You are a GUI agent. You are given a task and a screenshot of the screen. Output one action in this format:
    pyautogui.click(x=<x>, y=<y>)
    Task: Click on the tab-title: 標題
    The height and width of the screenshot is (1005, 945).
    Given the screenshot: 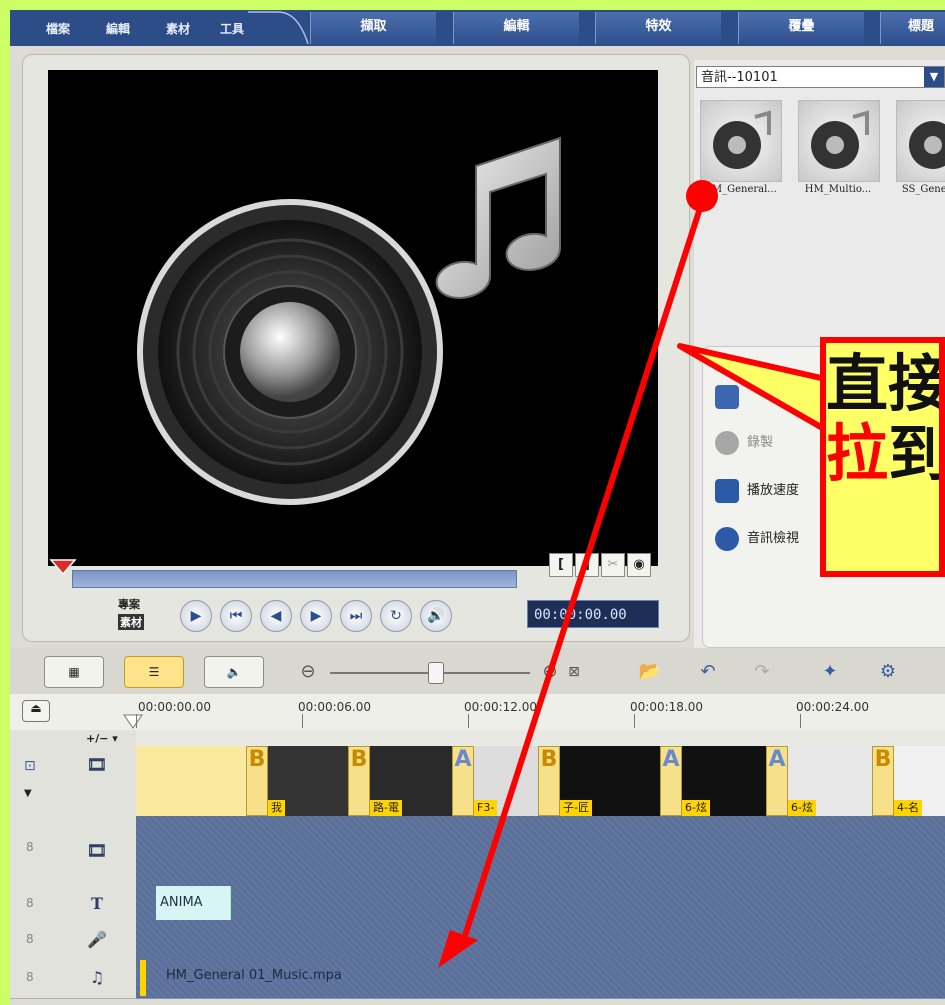 What is the action you would take?
    pyautogui.click(x=912, y=28)
    